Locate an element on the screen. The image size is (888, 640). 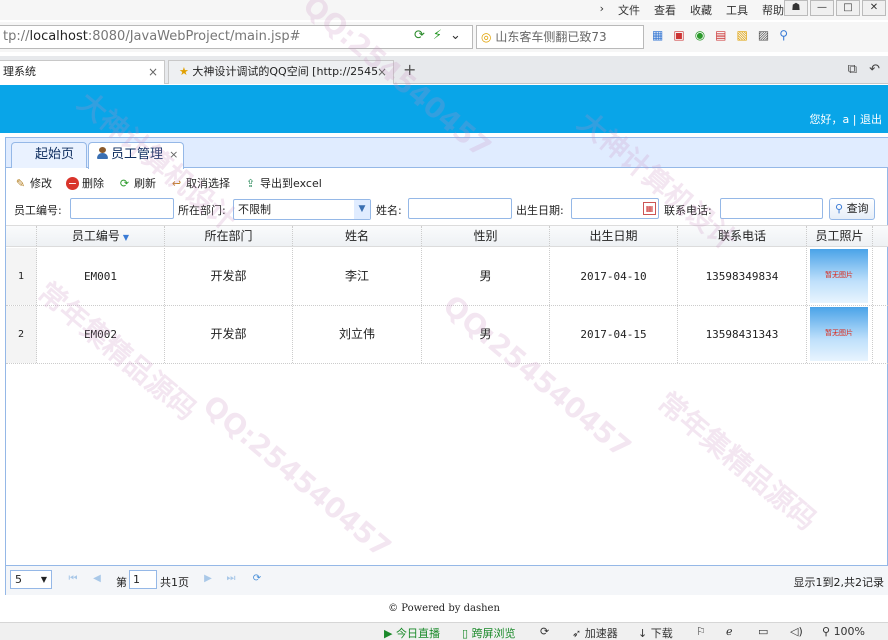
menu-help: 帮助 is located at coordinates (773, 10).